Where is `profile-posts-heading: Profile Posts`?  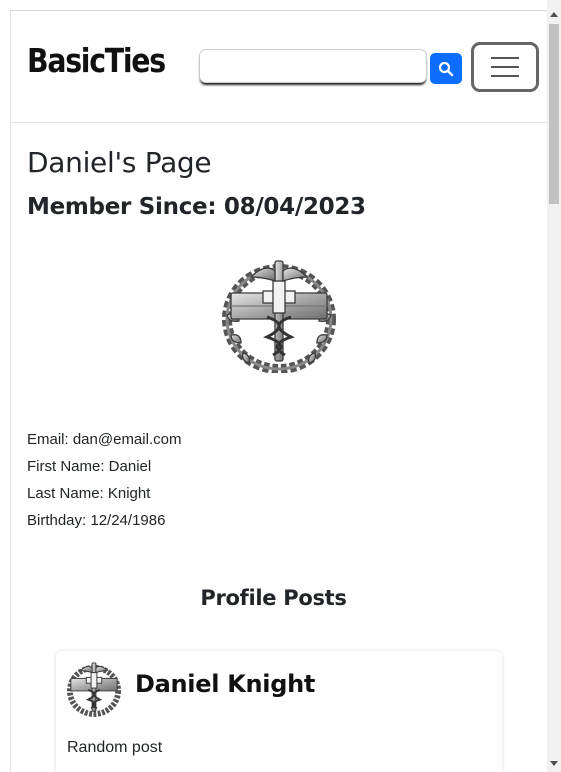 profile-posts-heading: Profile Posts is located at coordinates (273, 598).